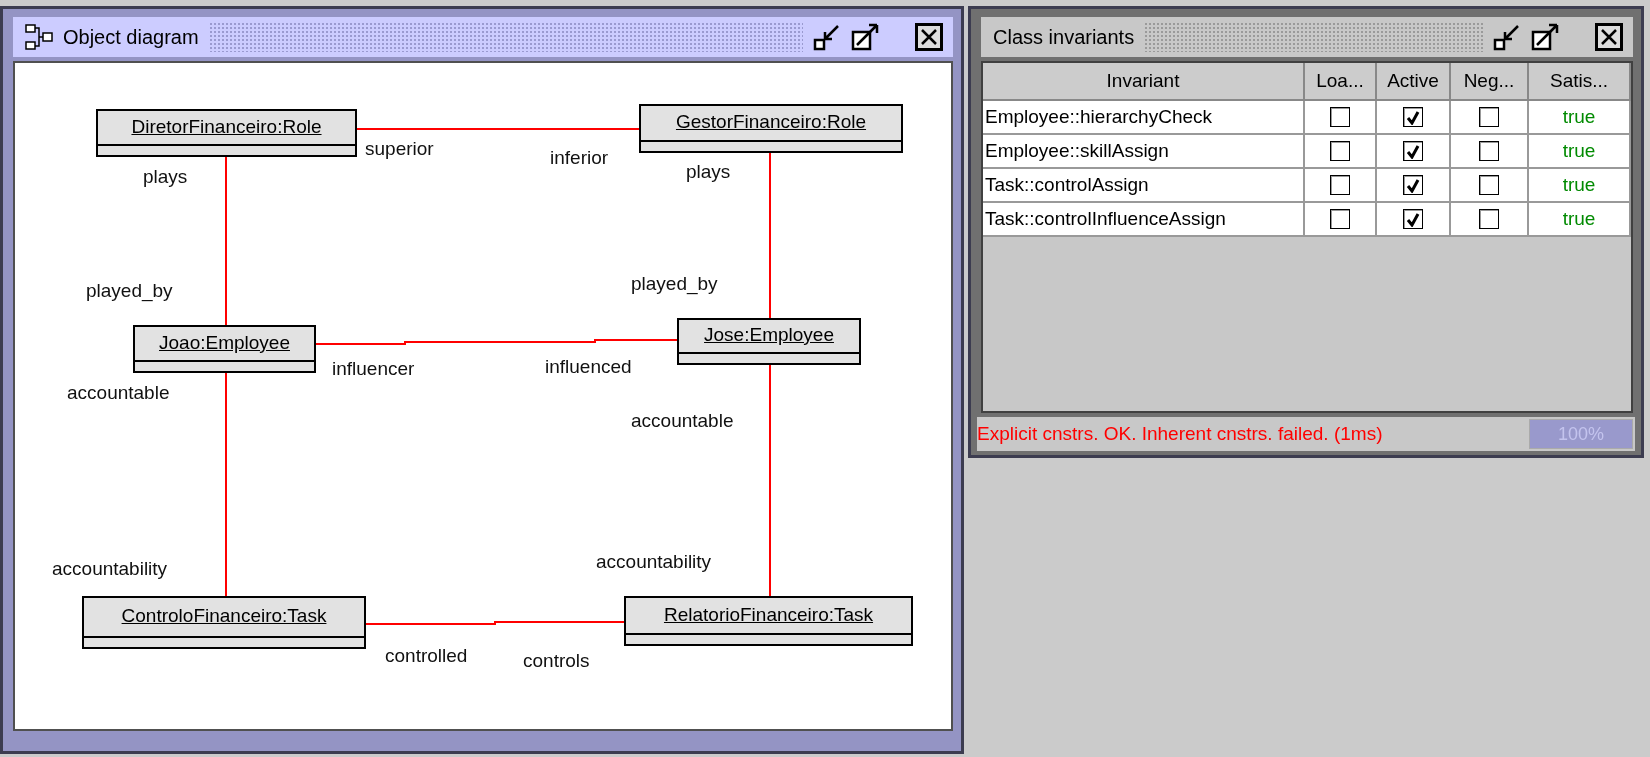 The image size is (1650, 757). Describe the element at coordinates (1064, 37) in the screenshot. I see `window-title: Class invariants` at that location.